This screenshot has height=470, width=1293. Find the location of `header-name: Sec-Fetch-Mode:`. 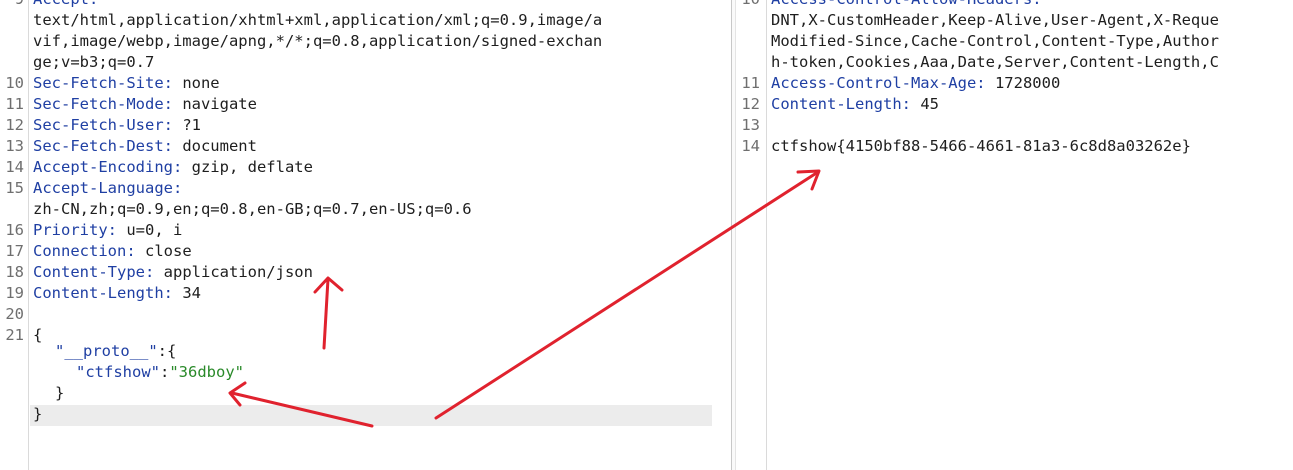

header-name: Sec-Fetch-Mode: is located at coordinates (103, 104).